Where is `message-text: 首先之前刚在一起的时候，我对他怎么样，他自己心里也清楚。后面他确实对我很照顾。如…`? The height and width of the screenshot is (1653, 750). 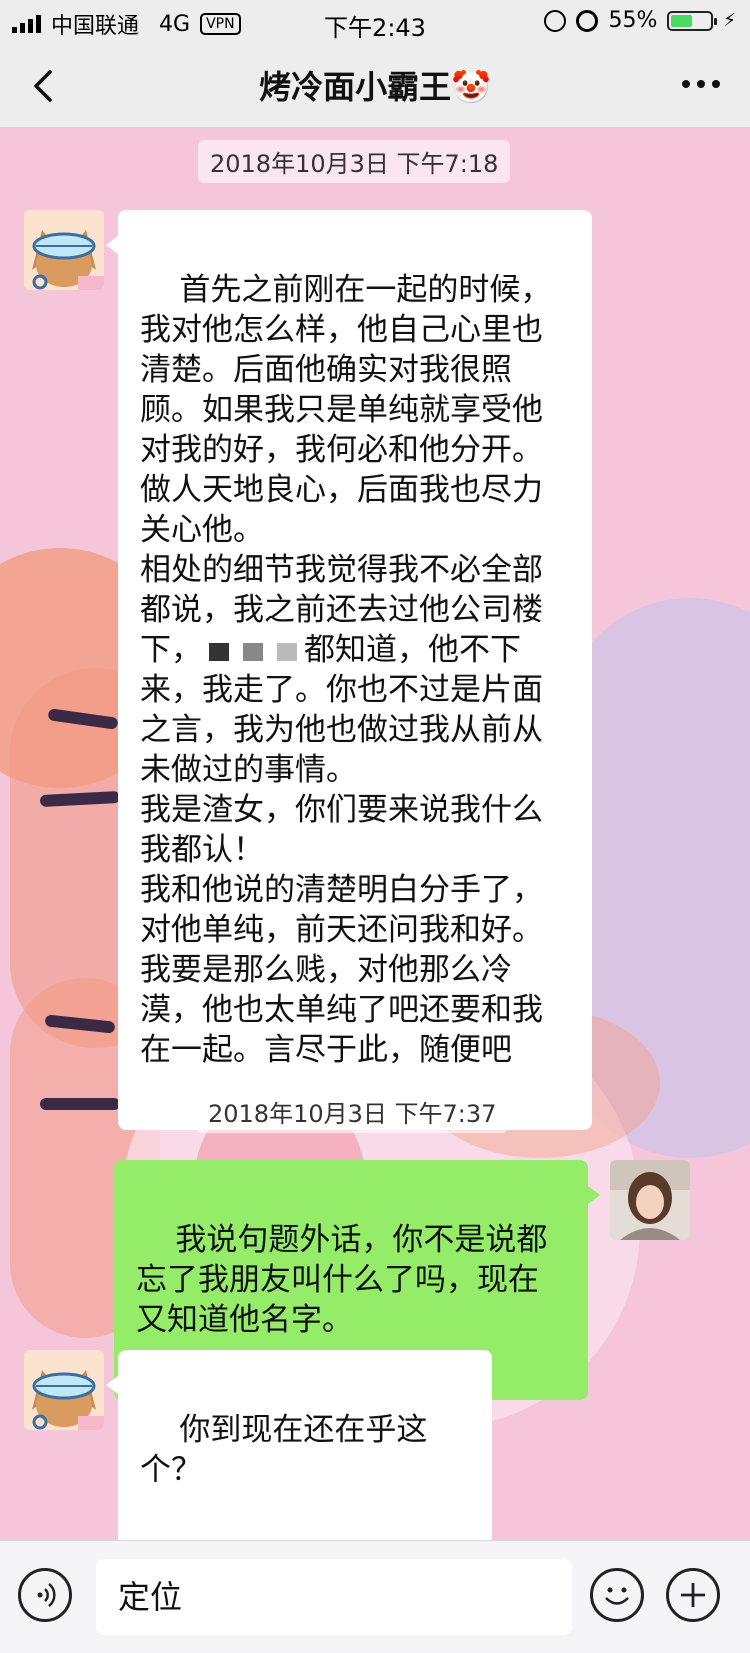
message-text: 首先之前刚在一起的时候，我对他怎么样，他自己心里也清楚。后面他确实对我很照顾。如… is located at coordinates (346, 470).